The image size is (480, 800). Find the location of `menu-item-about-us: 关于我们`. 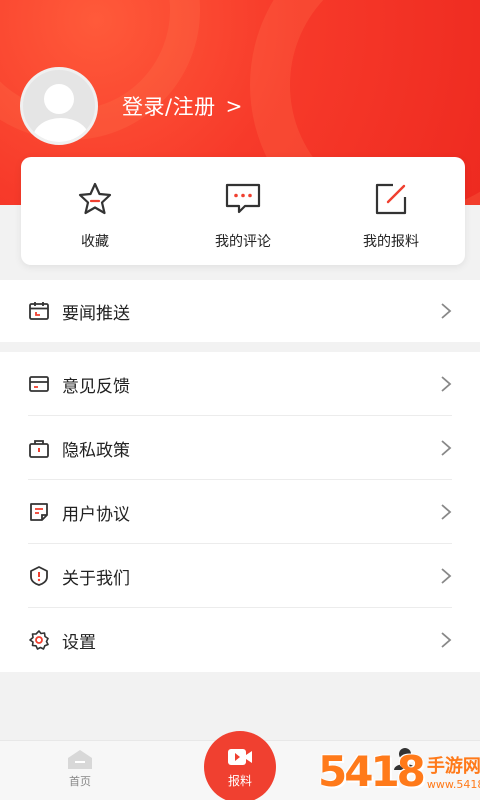

menu-item-about-us: 关于我们 is located at coordinates (240, 576).